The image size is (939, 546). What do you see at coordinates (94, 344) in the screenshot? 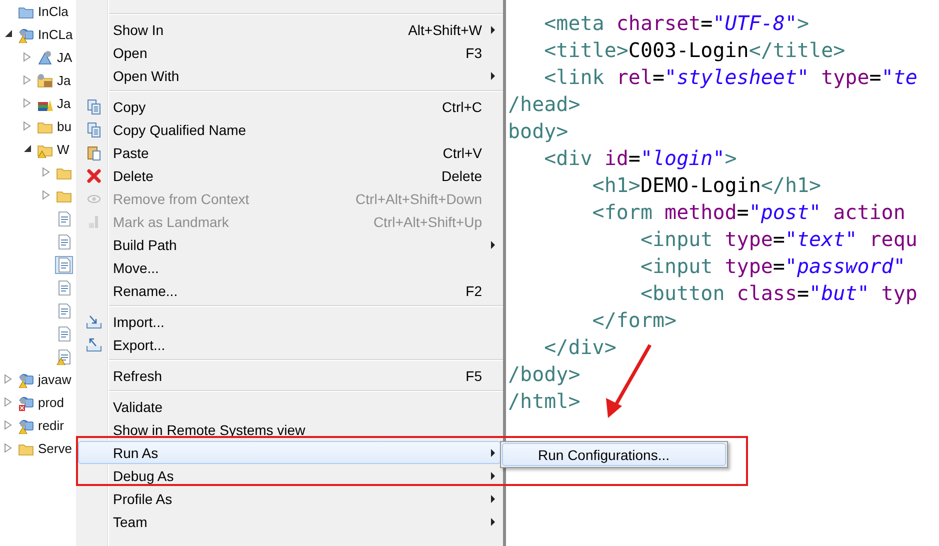
I see `export-icon` at bounding box center [94, 344].